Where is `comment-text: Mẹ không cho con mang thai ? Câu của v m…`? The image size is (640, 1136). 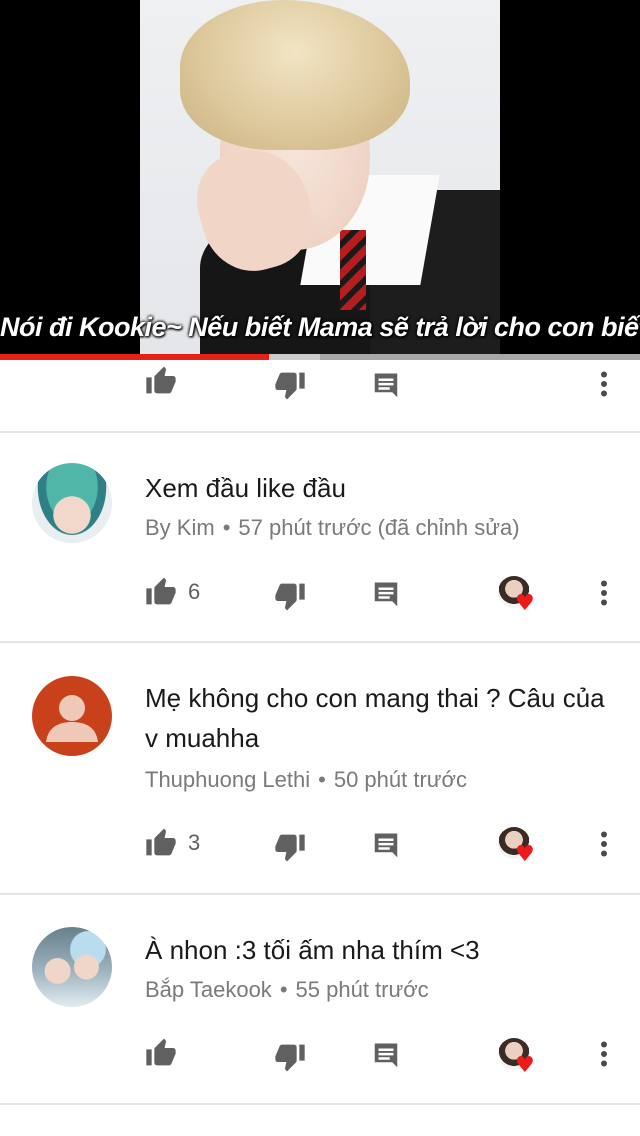 comment-text: Mẹ không cho con mang thai ? Câu của v m… is located at coordinates (375, 718).